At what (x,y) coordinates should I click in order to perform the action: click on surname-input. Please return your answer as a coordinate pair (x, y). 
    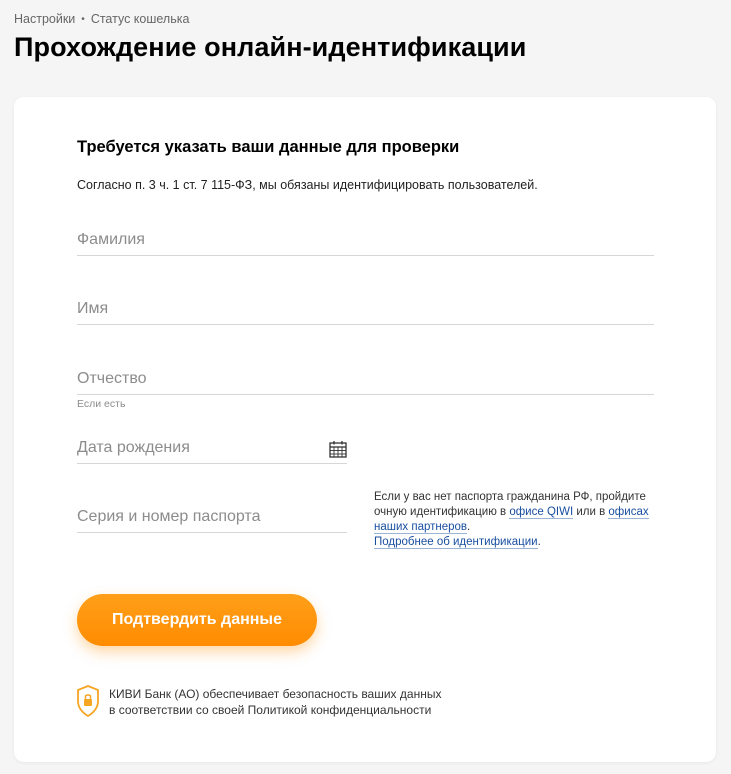
    Looking at the image, I should click on (365, 240).